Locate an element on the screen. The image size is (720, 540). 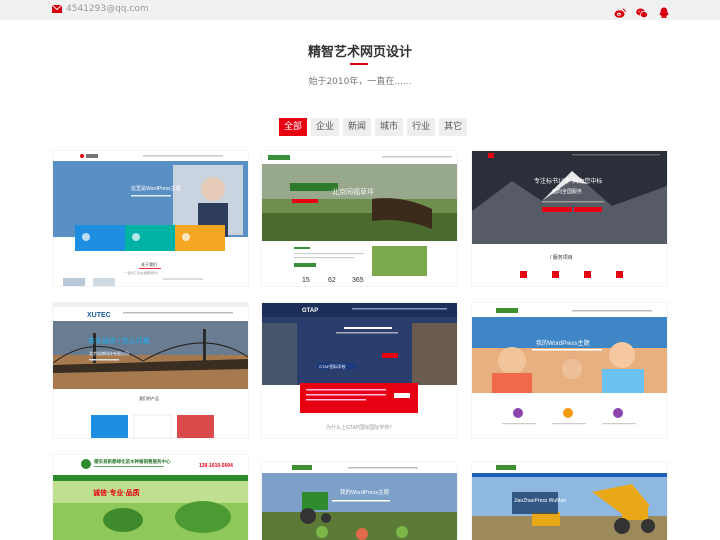
t1-cta: 关于我们 is located at coordinates (149, 264).